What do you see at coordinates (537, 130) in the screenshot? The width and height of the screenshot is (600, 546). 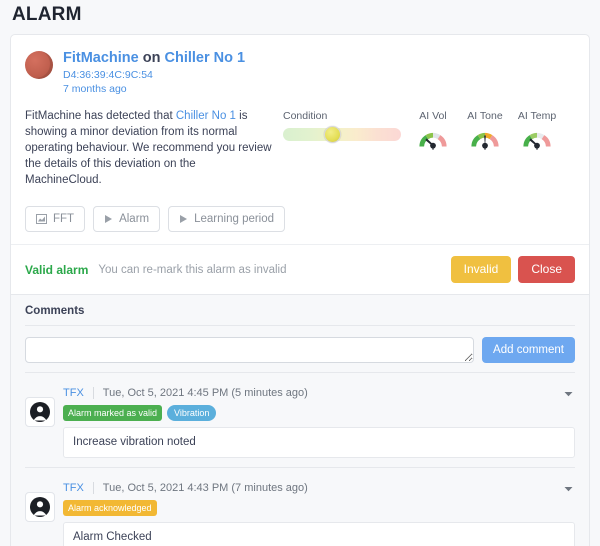 I see `gauge-ai-temp: AI Temp` at bounding box center [537, 130].